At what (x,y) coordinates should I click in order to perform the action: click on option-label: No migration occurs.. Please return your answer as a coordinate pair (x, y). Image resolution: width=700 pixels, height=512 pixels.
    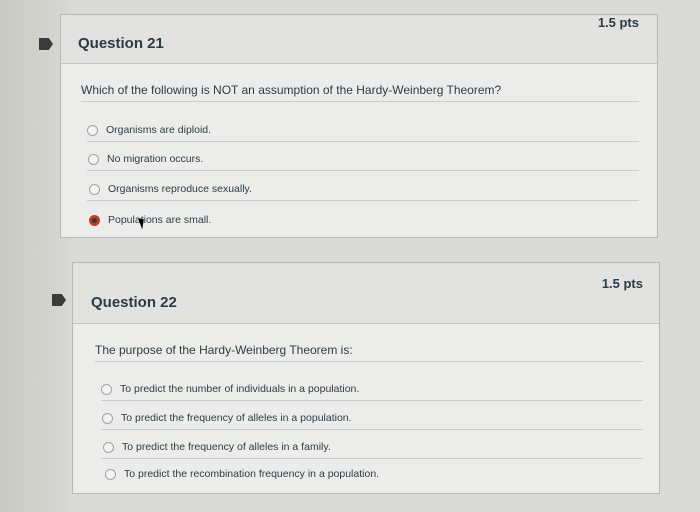
    Looking at the image, I should click on (155, 159).